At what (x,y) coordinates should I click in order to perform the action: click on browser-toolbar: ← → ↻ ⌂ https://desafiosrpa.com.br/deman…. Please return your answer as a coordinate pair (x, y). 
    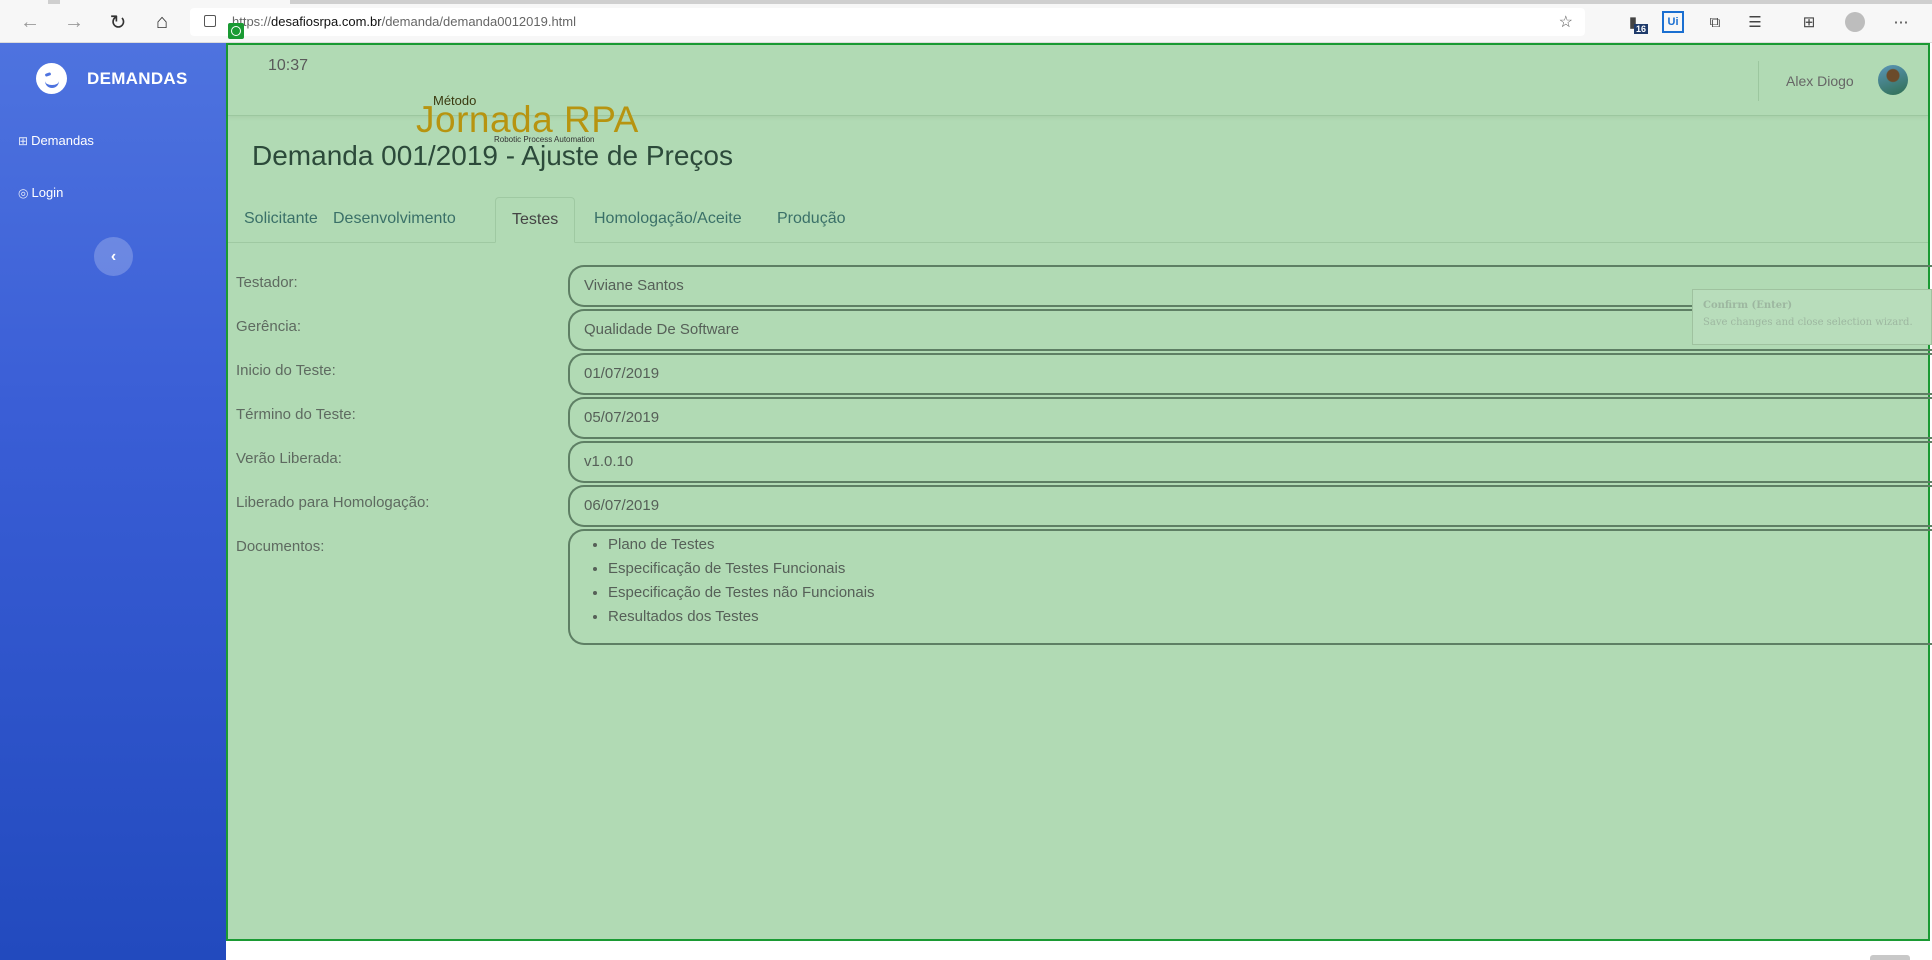
    Looking at the image, I should click on (966, 21).